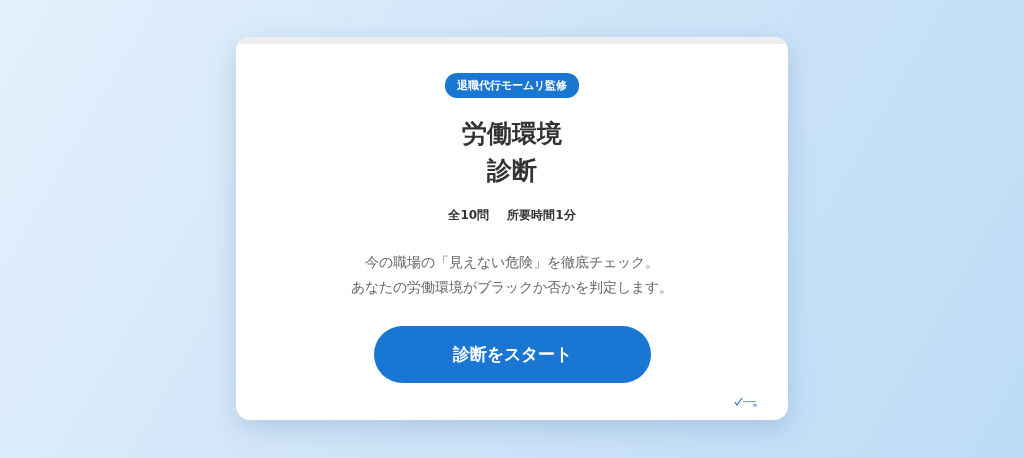  I want to click on supervisor-badge: 退職代行モームリ監修, so click(512, 85).